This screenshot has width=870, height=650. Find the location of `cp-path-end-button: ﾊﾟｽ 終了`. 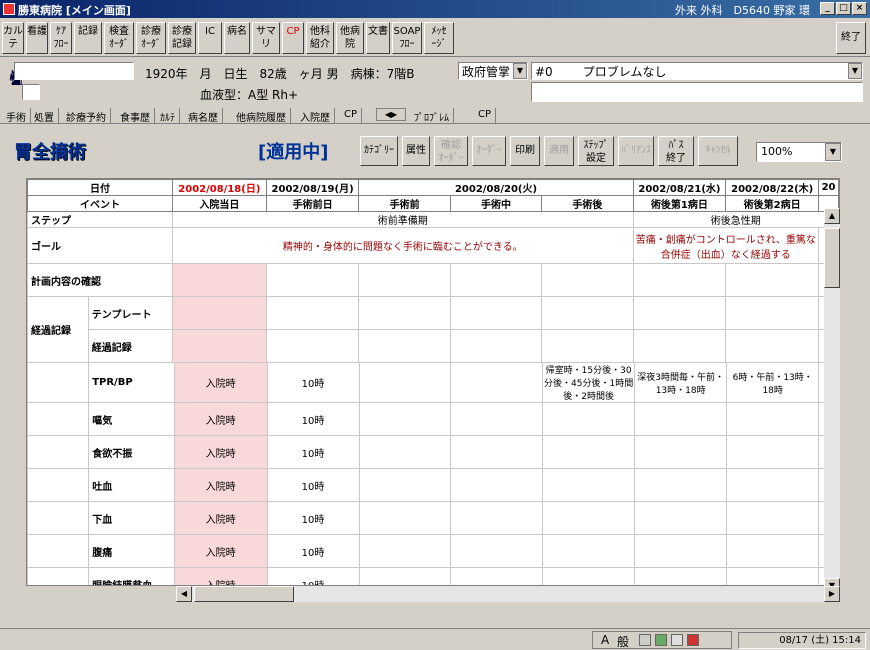

cp-path-end-button: ﾊﾟｽ 終了 is located at coordinates (676, 151).